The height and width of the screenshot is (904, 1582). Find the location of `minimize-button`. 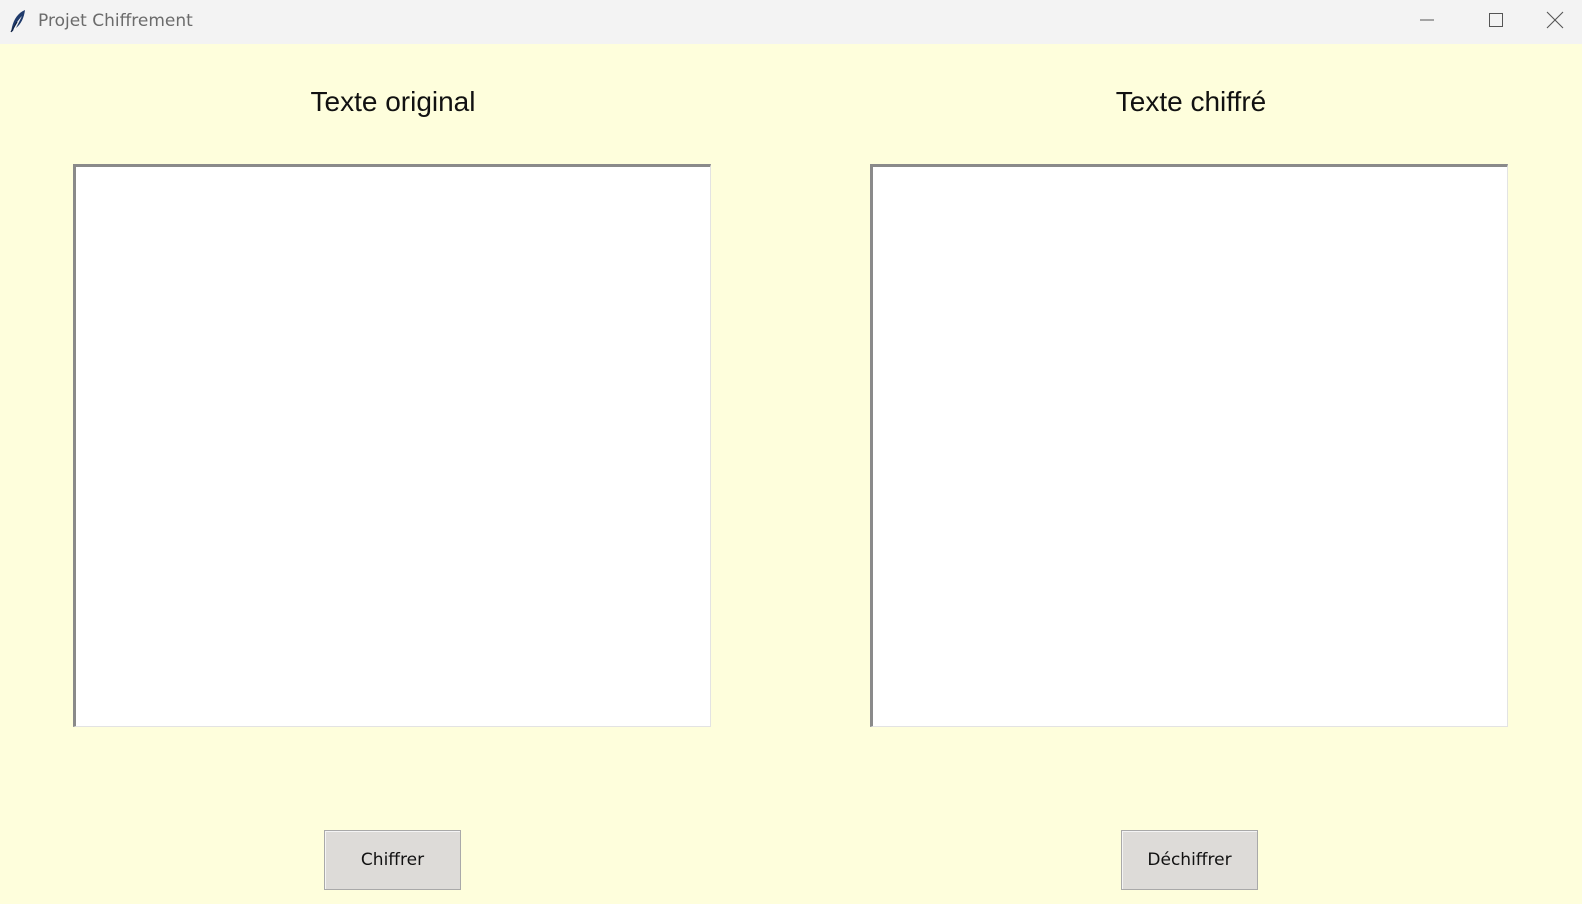

minimize-button is located at coordinates (1427, 22).